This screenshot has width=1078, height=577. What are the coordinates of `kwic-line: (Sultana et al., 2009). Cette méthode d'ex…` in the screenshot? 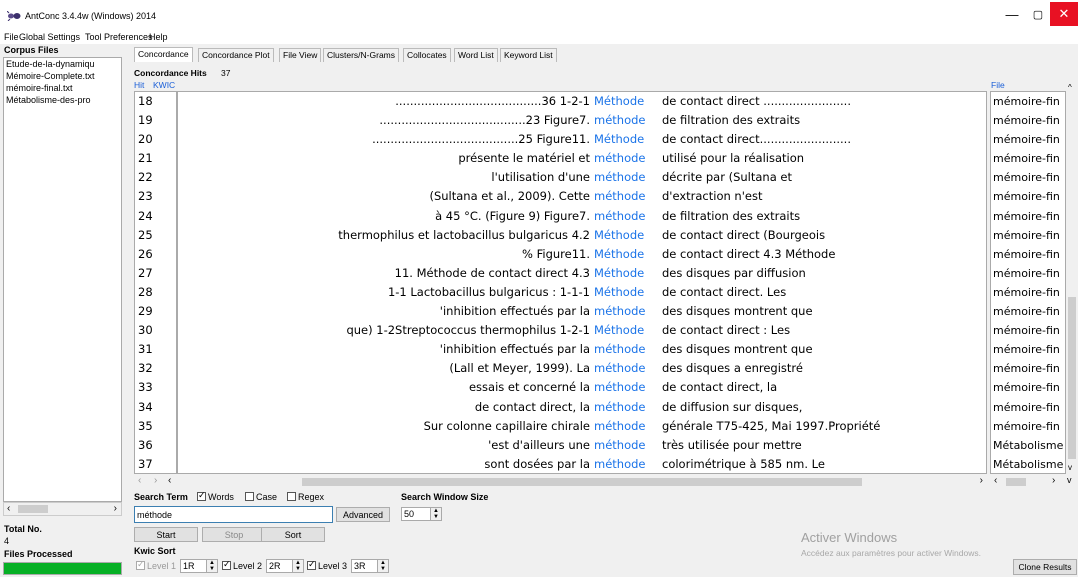 It's located at (582, 196).